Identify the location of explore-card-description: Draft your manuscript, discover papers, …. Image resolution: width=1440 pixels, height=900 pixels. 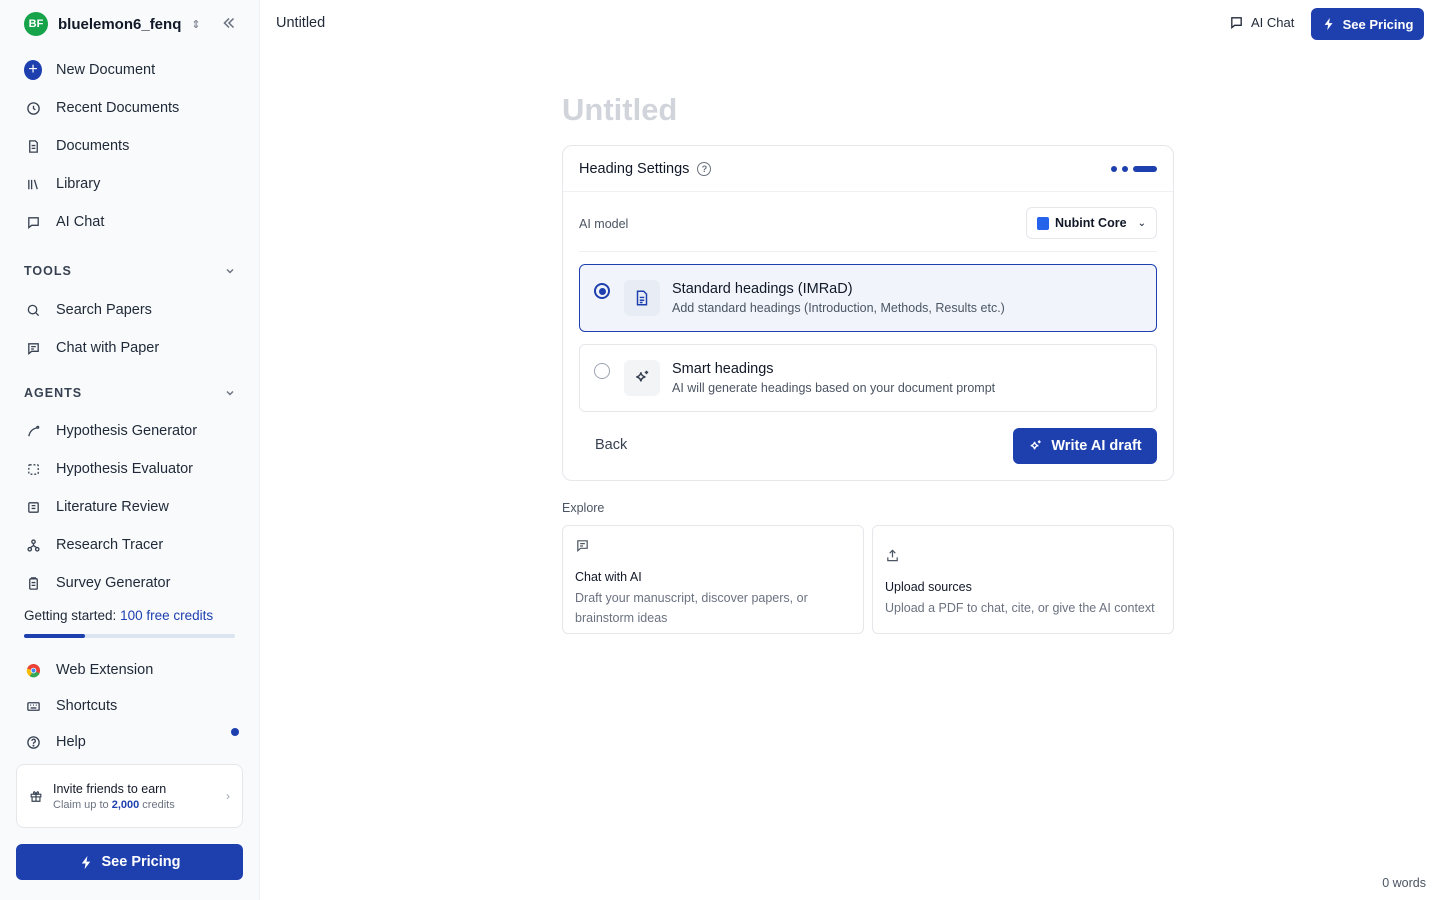
(691, 608).